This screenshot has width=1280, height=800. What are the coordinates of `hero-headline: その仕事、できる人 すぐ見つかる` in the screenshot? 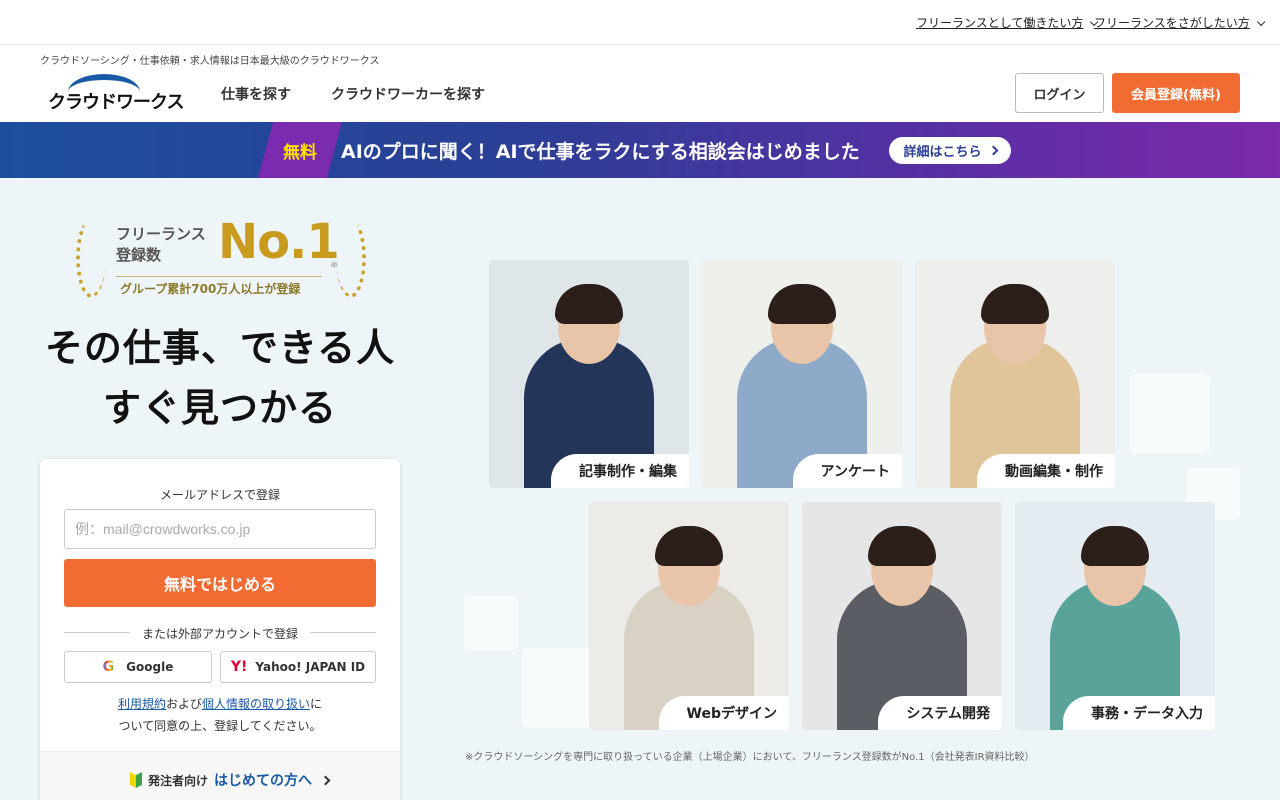 It's located at (220, 378).